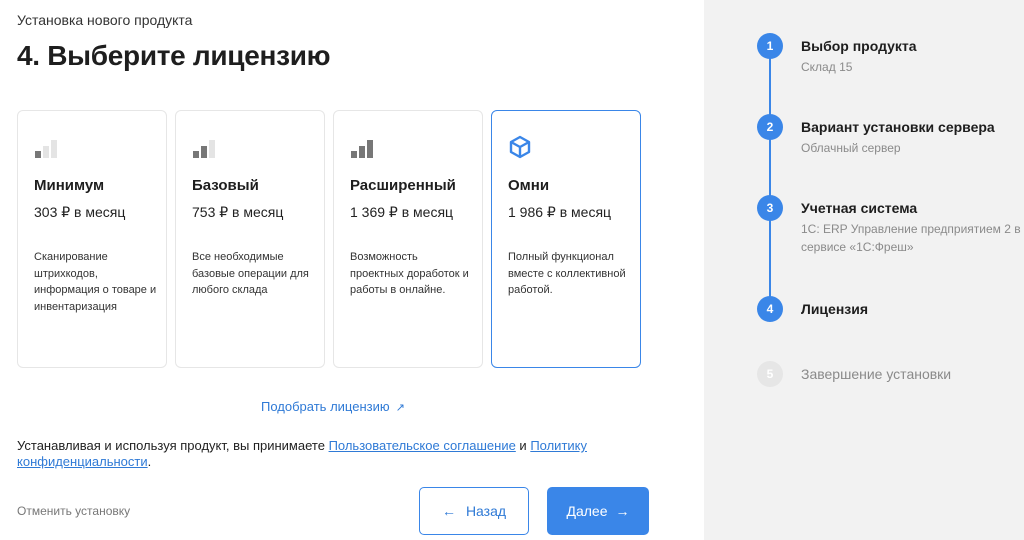 The height and width of the screenshot is (540, 1024). I want to click on back-button: ← Назад, so click(474, 511).